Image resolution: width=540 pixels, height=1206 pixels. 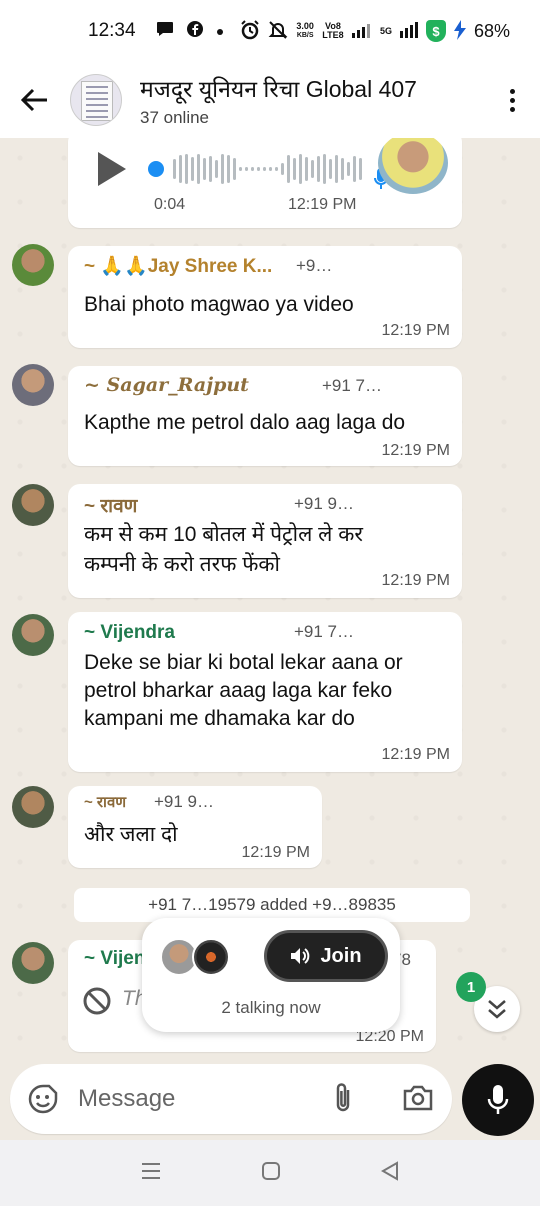 What do you see at coordinates (245, 422) in the screenshot?
I see `message-text: Kapthe me petrol dalo aag laga do` at bounding box center [245, 422].